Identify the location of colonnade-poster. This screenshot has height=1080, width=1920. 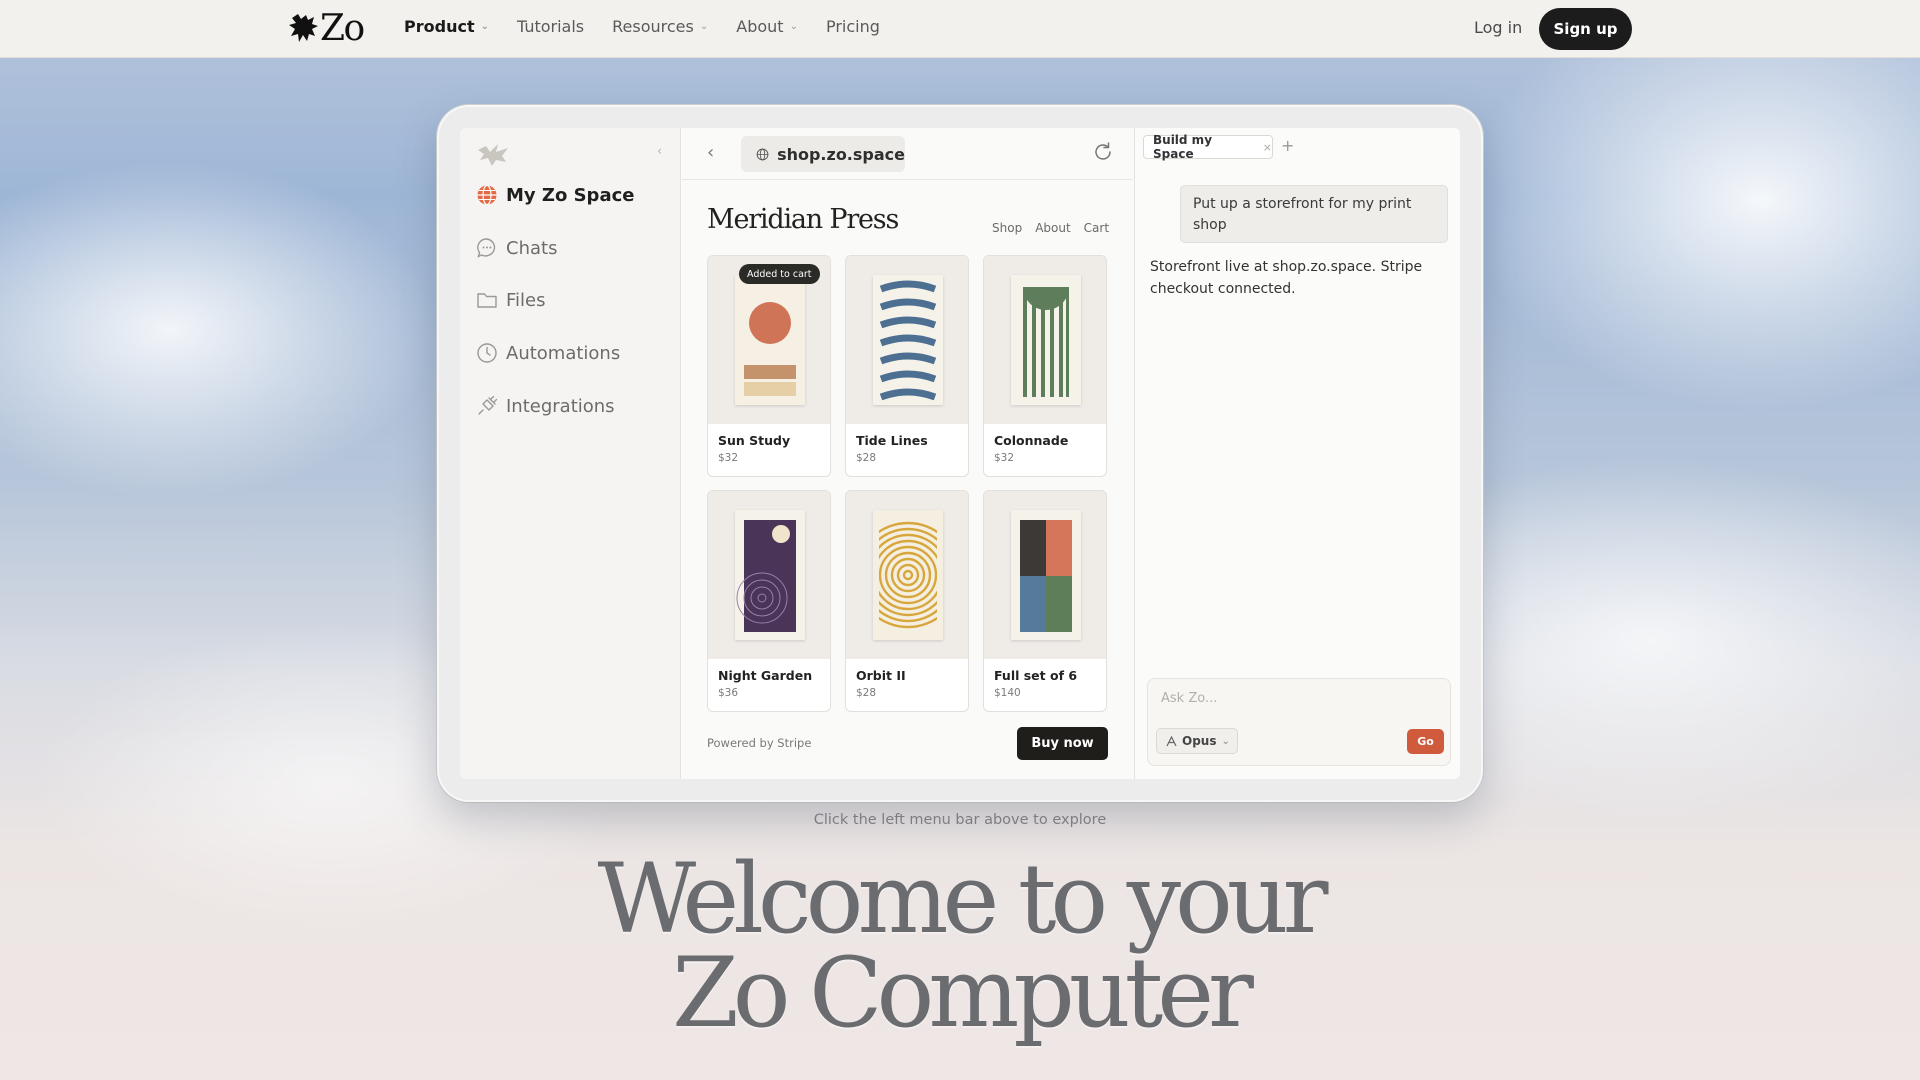
(1046, 340).